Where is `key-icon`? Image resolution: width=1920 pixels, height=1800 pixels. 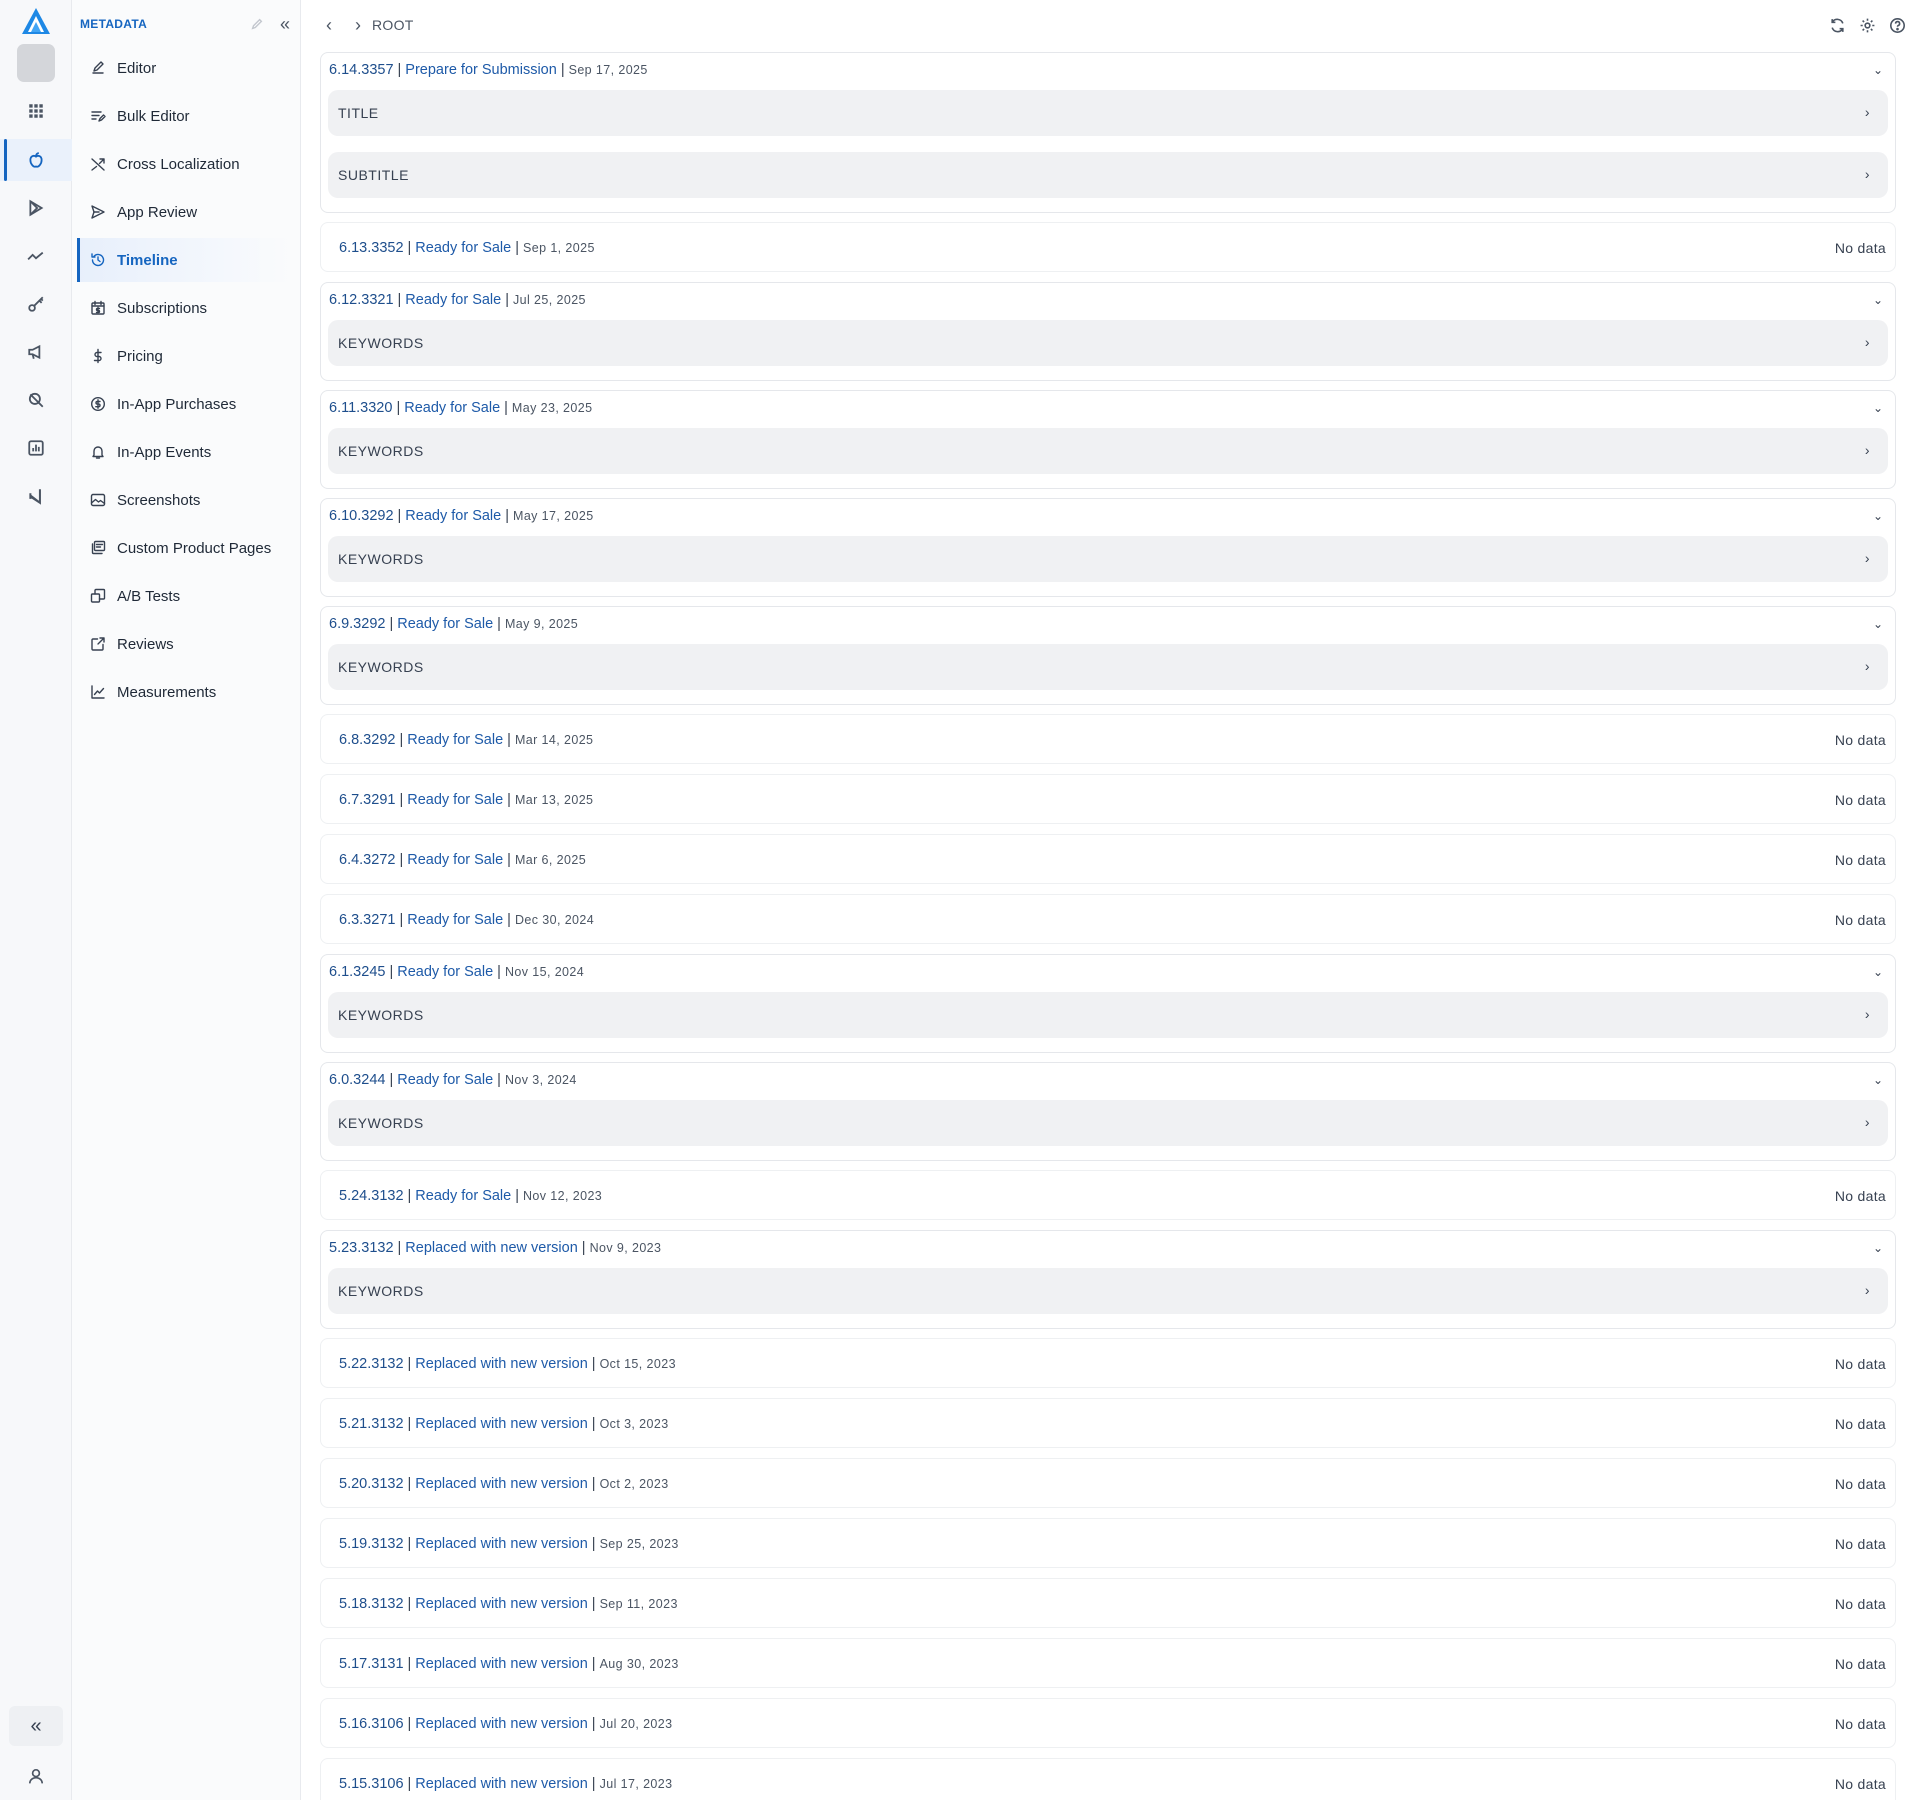
key-icon is located at coordinates (36, 304).